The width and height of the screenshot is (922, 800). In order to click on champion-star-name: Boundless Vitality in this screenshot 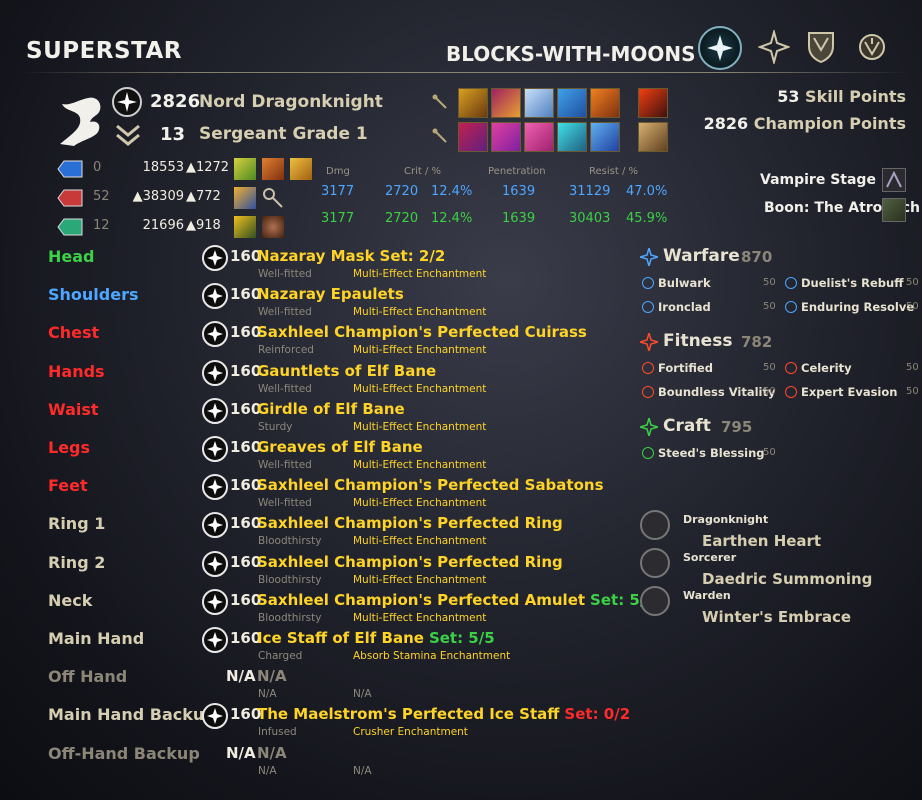, I will do `click(716, 392)`.